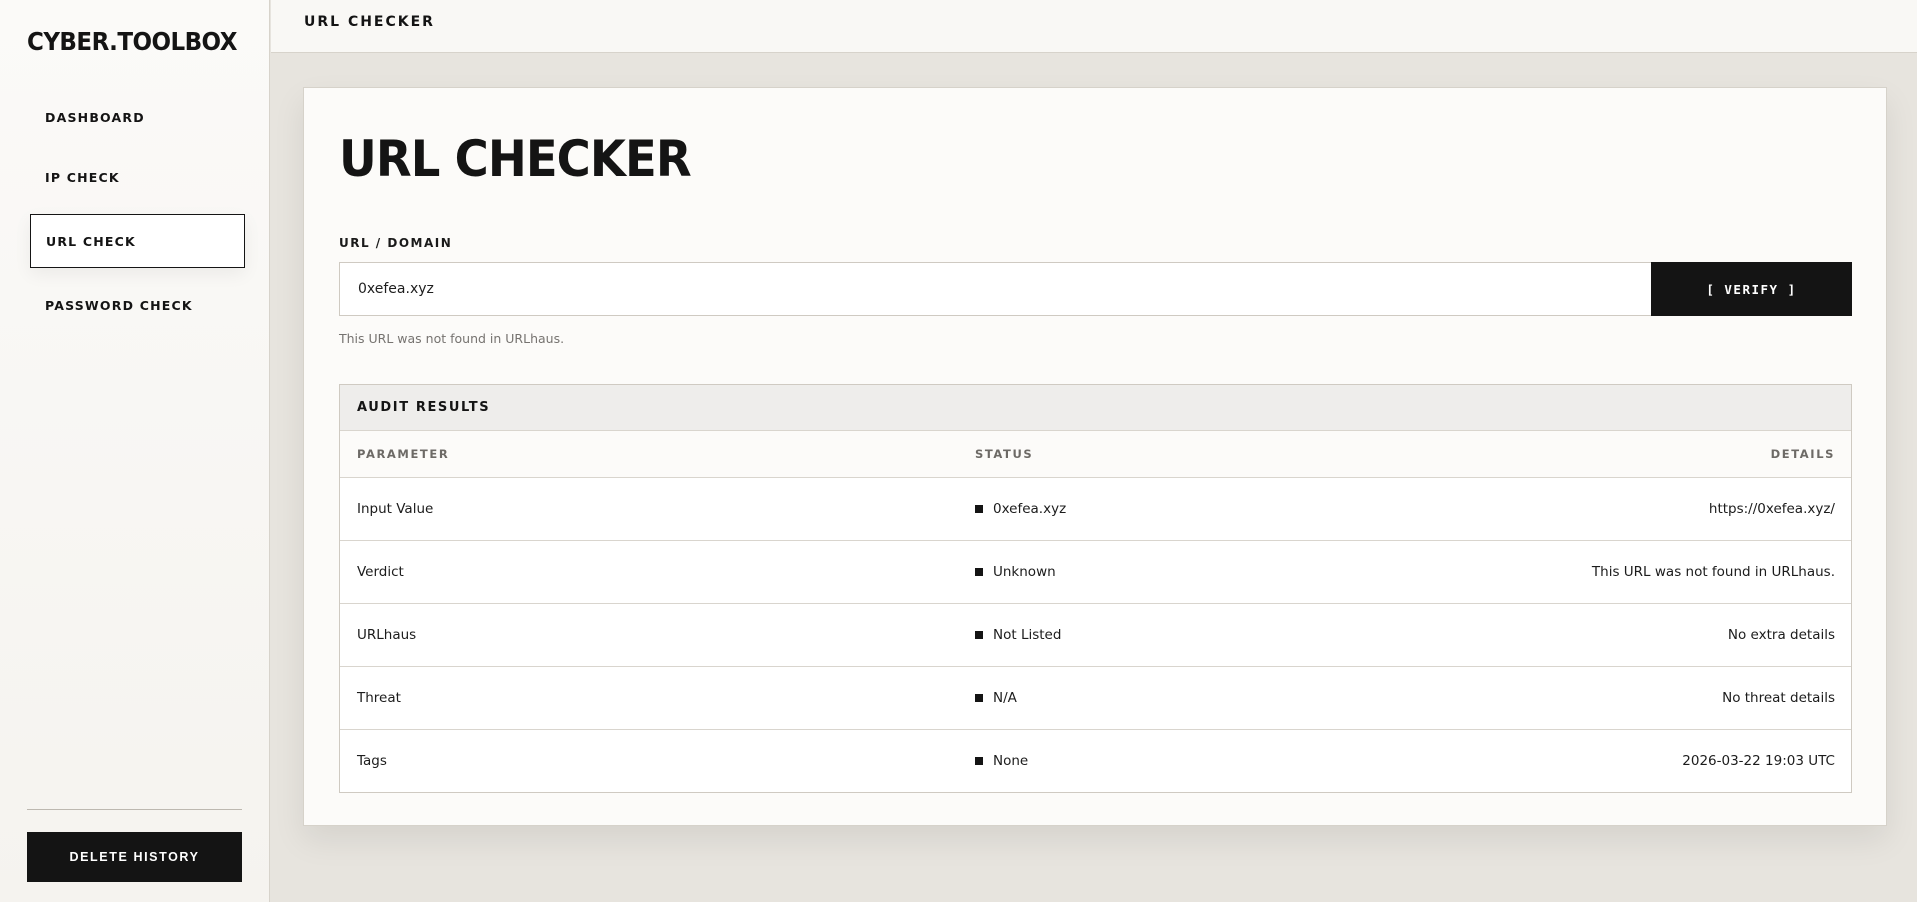  I want to click on help-text: This URL was not found in URLhaus., so click(452, 338).